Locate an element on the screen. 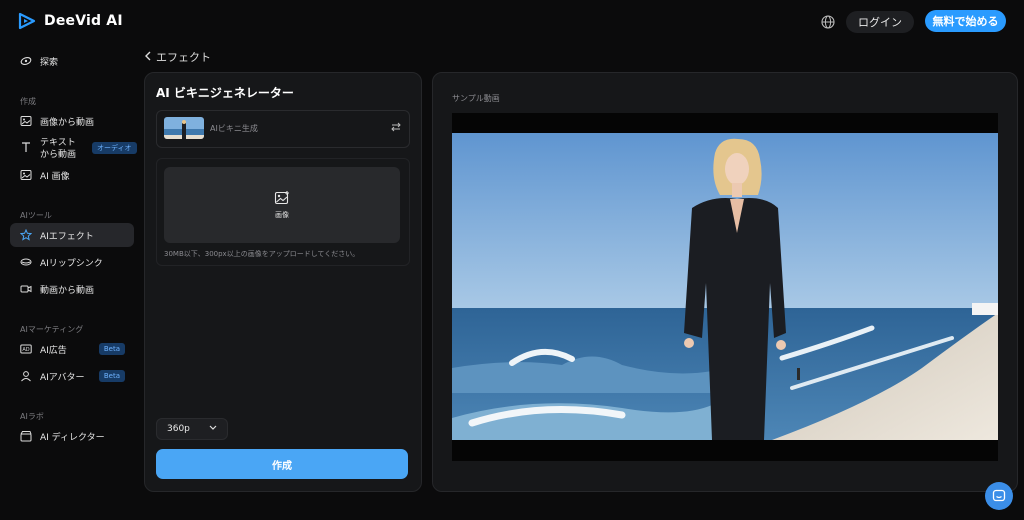  sidebar-section-ai-marketing: AIマーケティング is located at coordinates (52, 329).